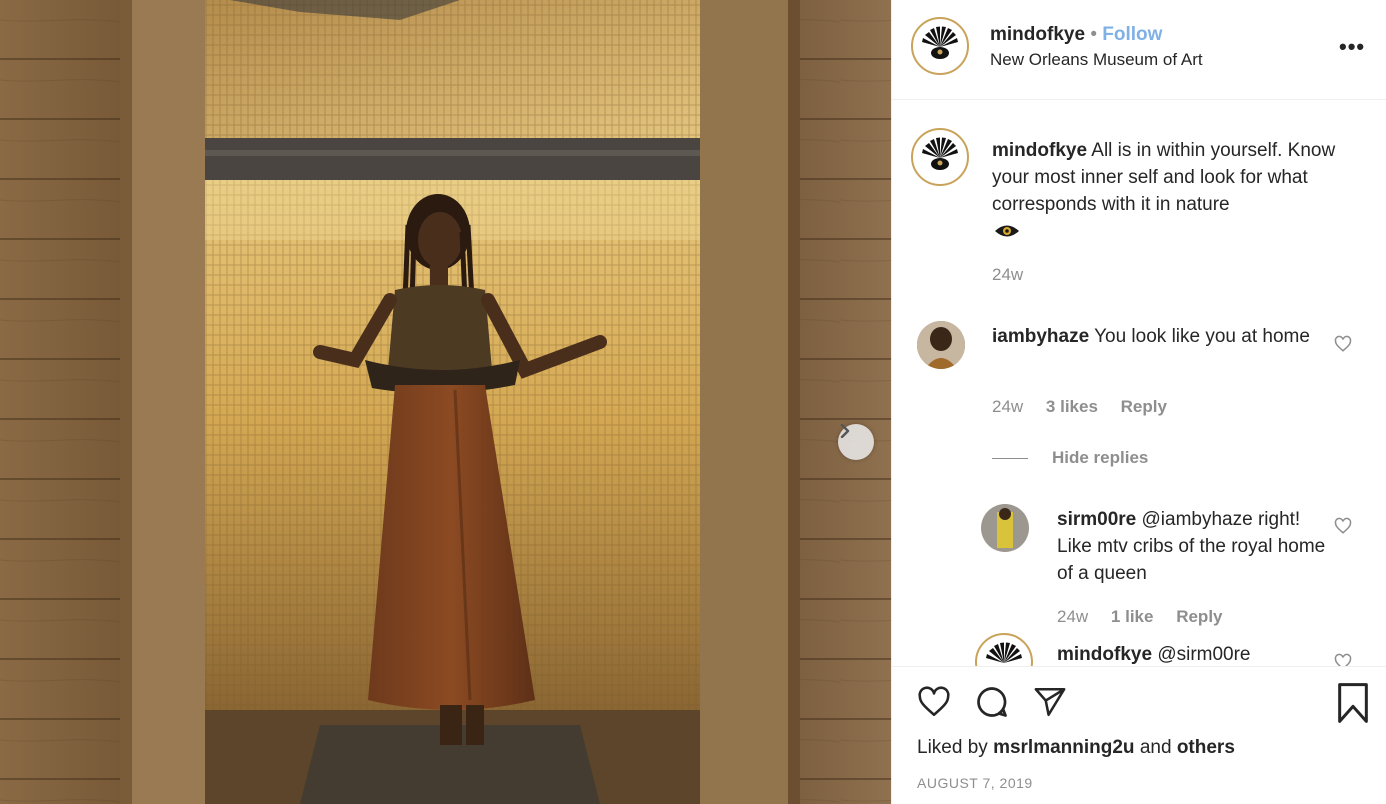 This screenshot has width=1386, height=804. Describe the element at coordinates (1040, 336) in the screenshot. I see `comment-username: iambyhaze` at that location.